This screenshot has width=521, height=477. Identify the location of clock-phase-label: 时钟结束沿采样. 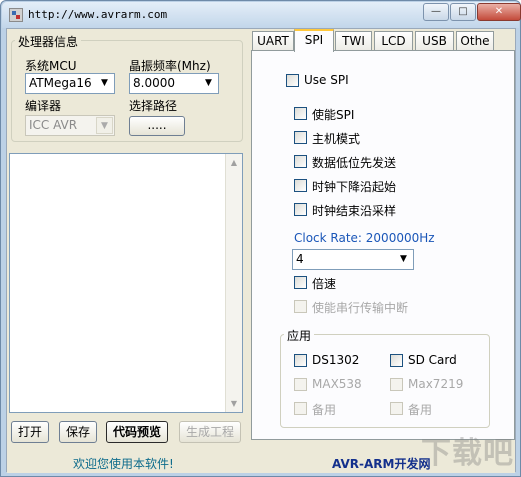
(354, 211).